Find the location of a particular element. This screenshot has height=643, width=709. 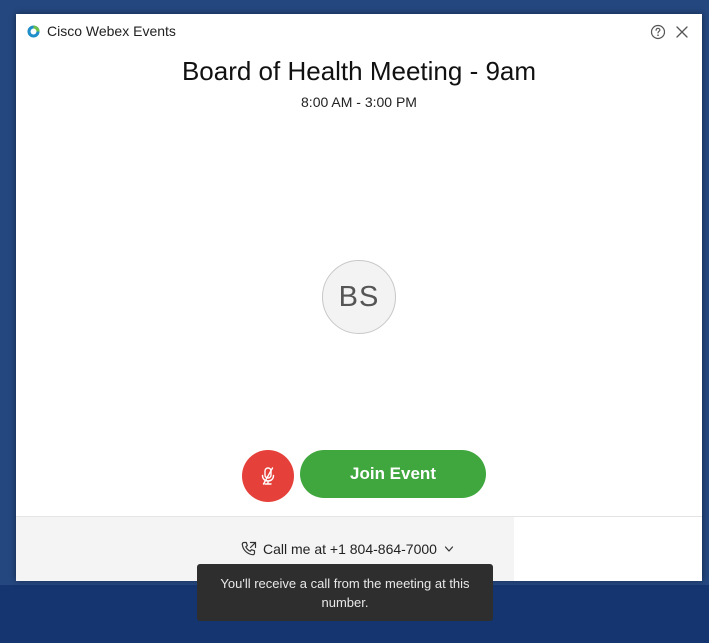

app-title: Cisco Webex Events is located at coordinates (111, 31).